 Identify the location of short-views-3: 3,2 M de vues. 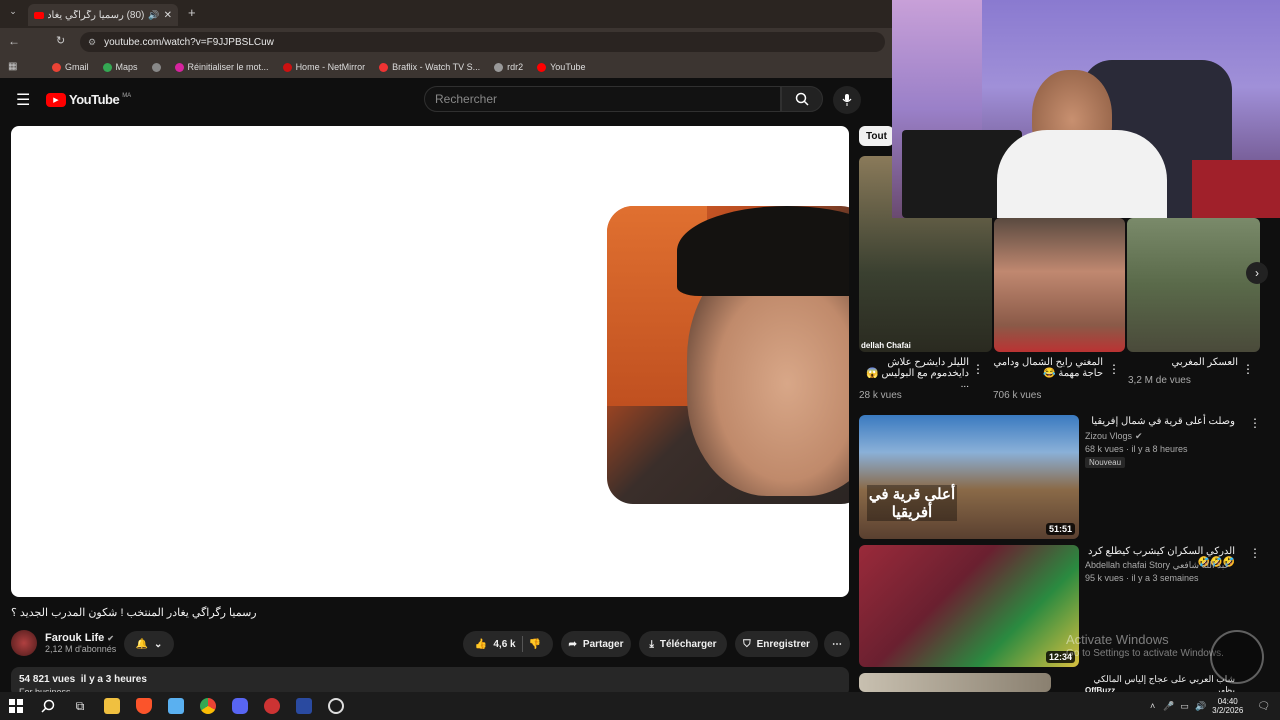
(1159, 380).